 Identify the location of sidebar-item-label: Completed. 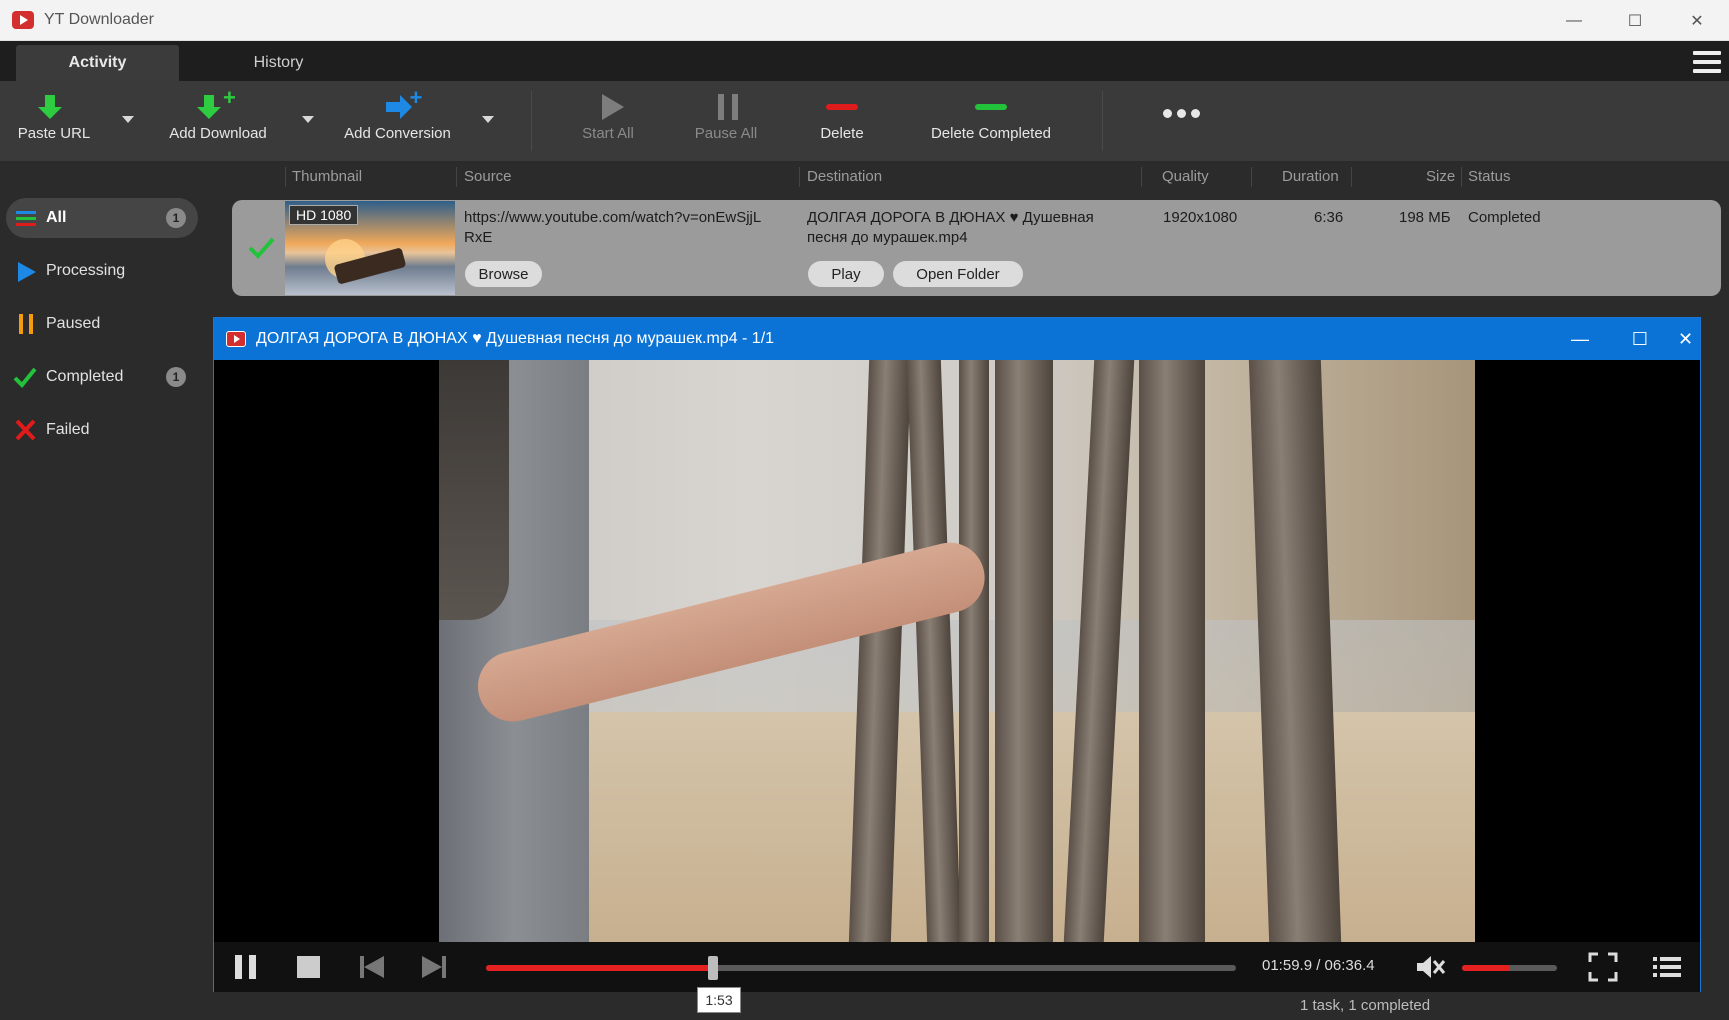
(85, 376).